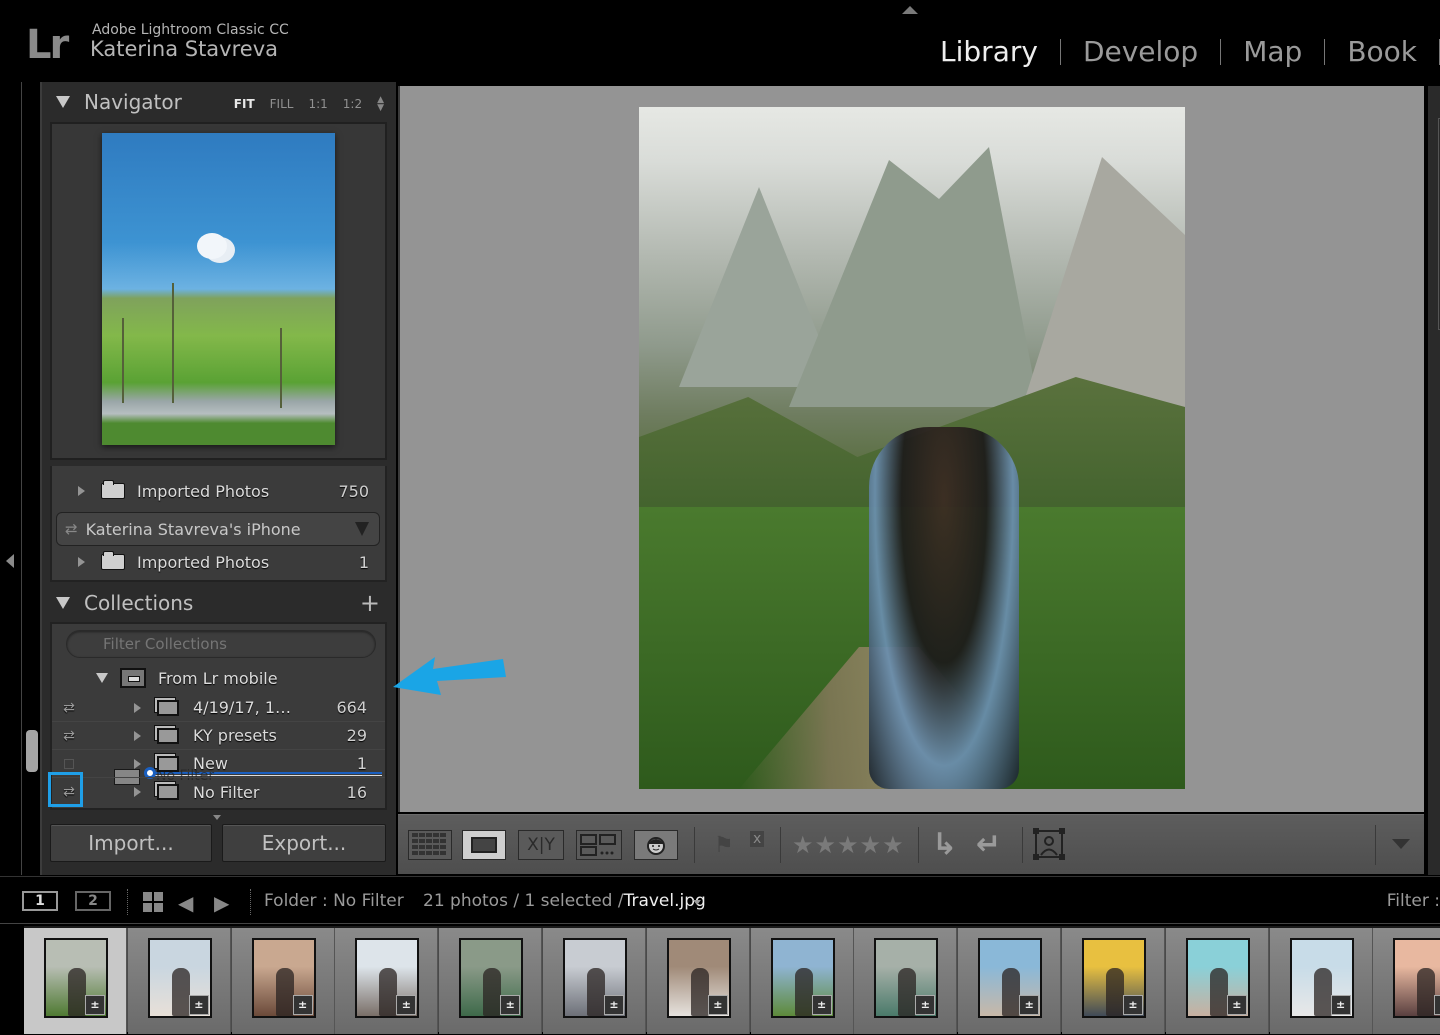  I want to click on thumbnail-window-sea: ±, so click(1010, 978).